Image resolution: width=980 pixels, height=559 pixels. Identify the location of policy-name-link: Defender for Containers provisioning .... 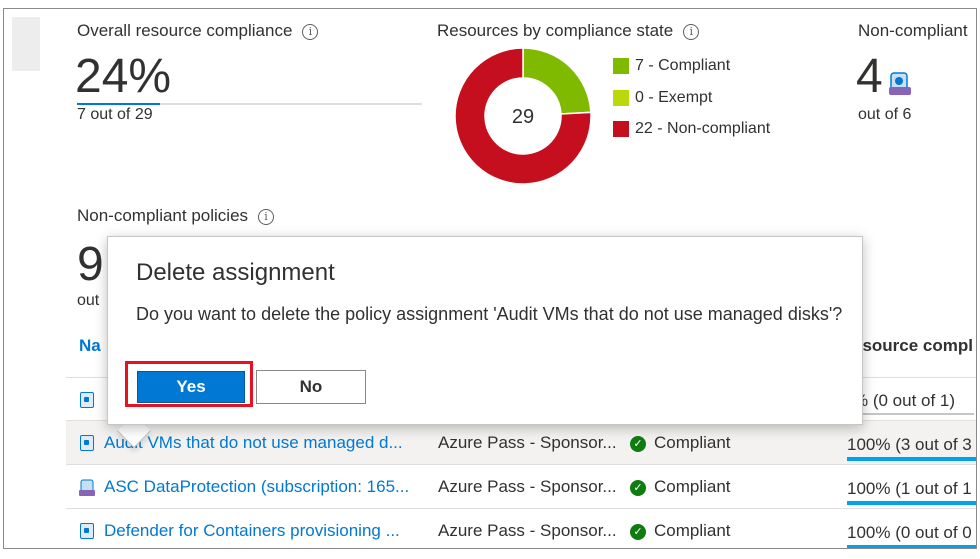
(264, 531).